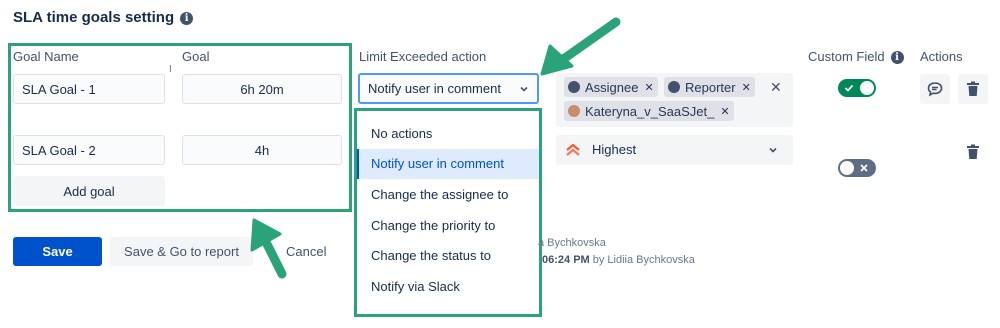  What do you see at coordinates (423, 56) in the screenshot?
I see `limit-action-column-label: Limit Exceeded action` at bounding box center [423, 56].